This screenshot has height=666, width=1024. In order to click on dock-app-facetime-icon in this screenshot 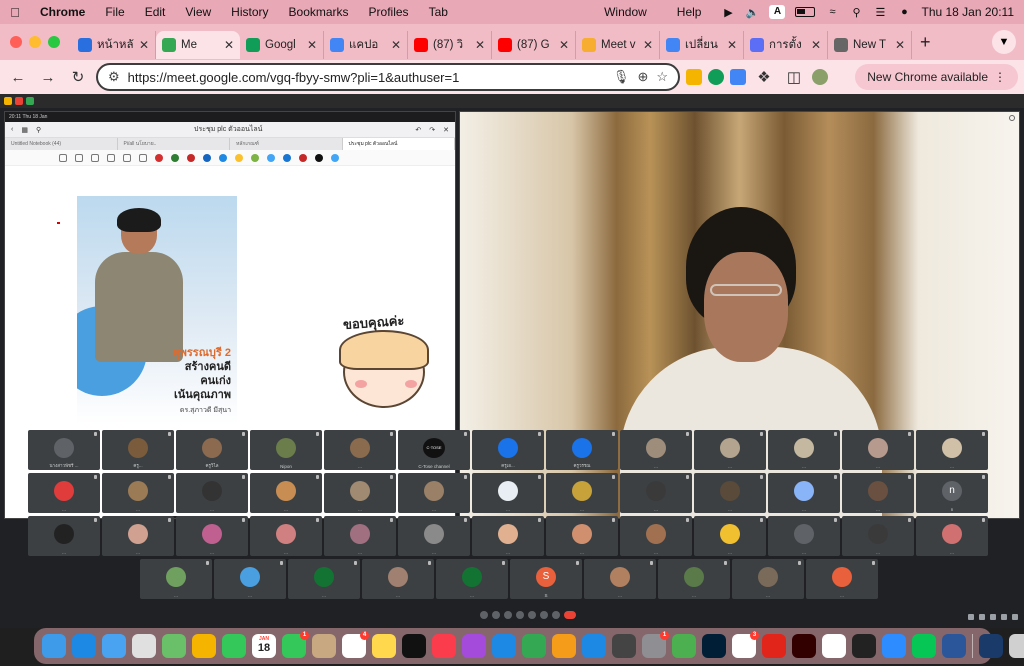, I will do `click(234, 646)`.